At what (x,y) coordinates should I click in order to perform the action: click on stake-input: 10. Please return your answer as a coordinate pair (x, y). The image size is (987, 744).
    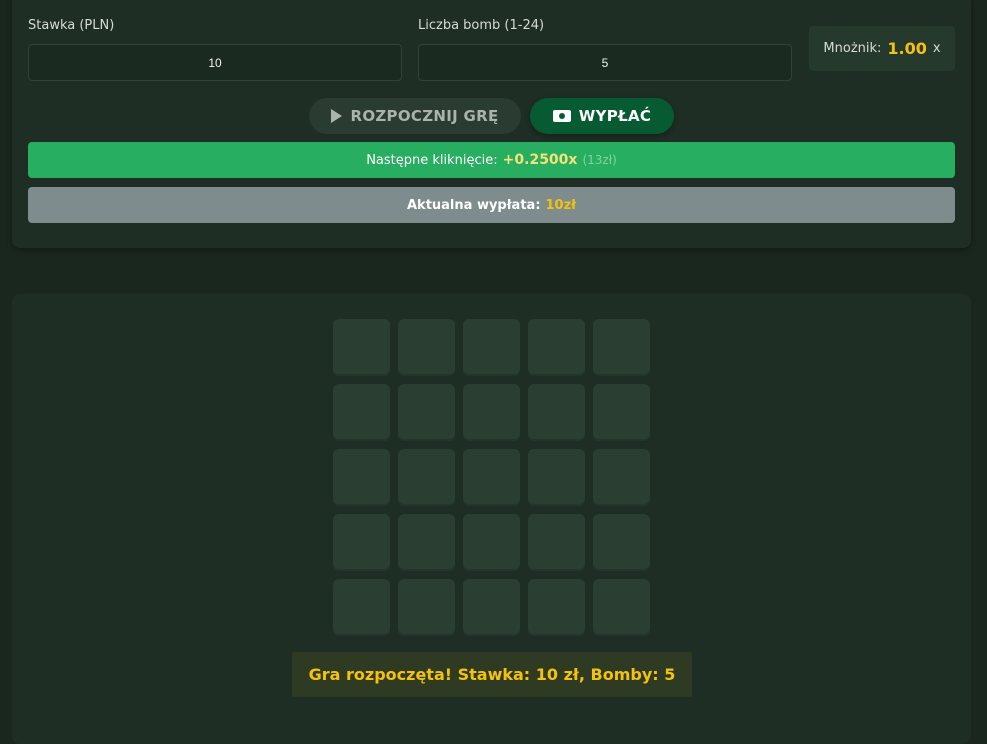
    Looking at the image, I should click on (215, 62).